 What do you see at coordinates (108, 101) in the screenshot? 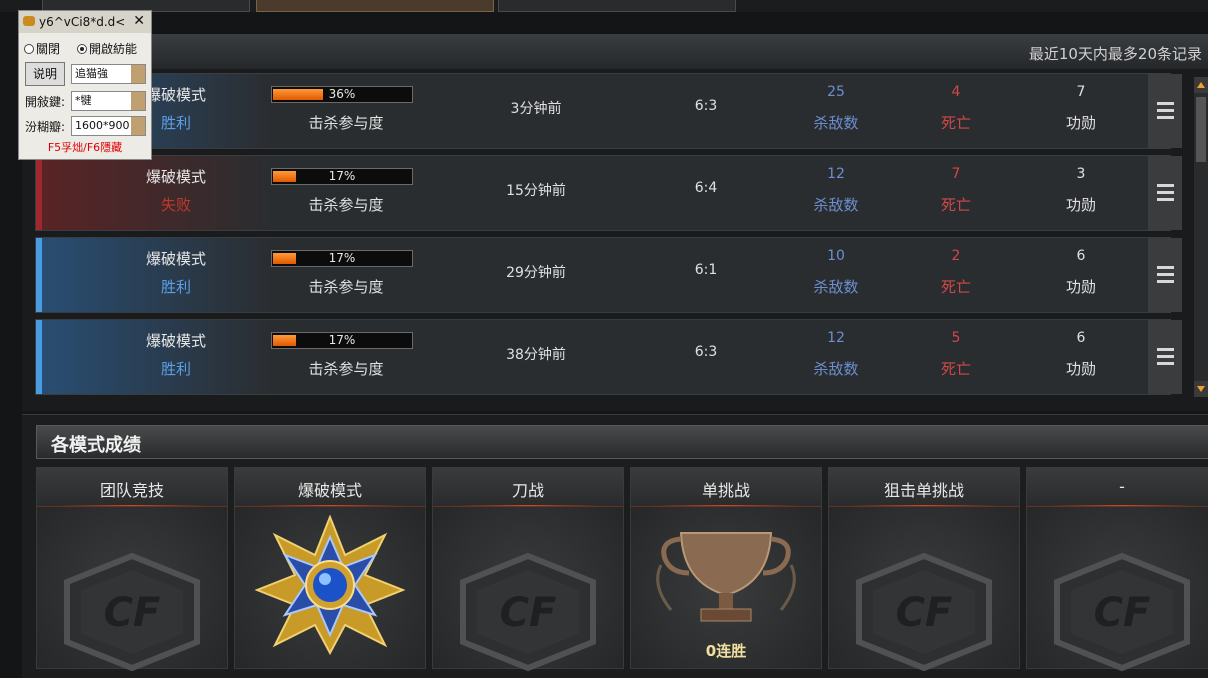
I see `key-select: *犍` at bounding box center [108, 101].